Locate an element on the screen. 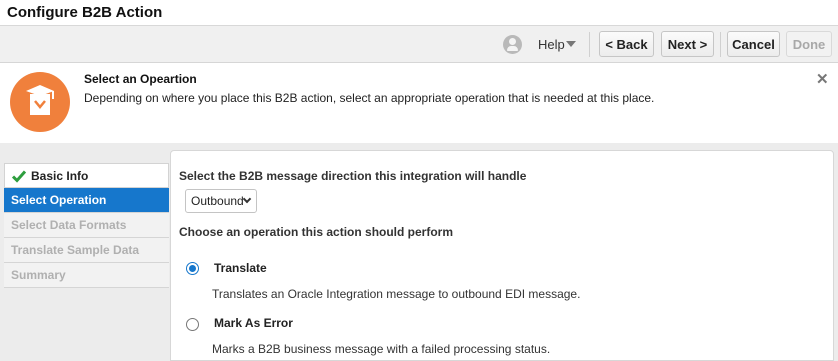 This screenshot has width=838, height=361. direction-select: Outbound is located at coordinates (221, 201).